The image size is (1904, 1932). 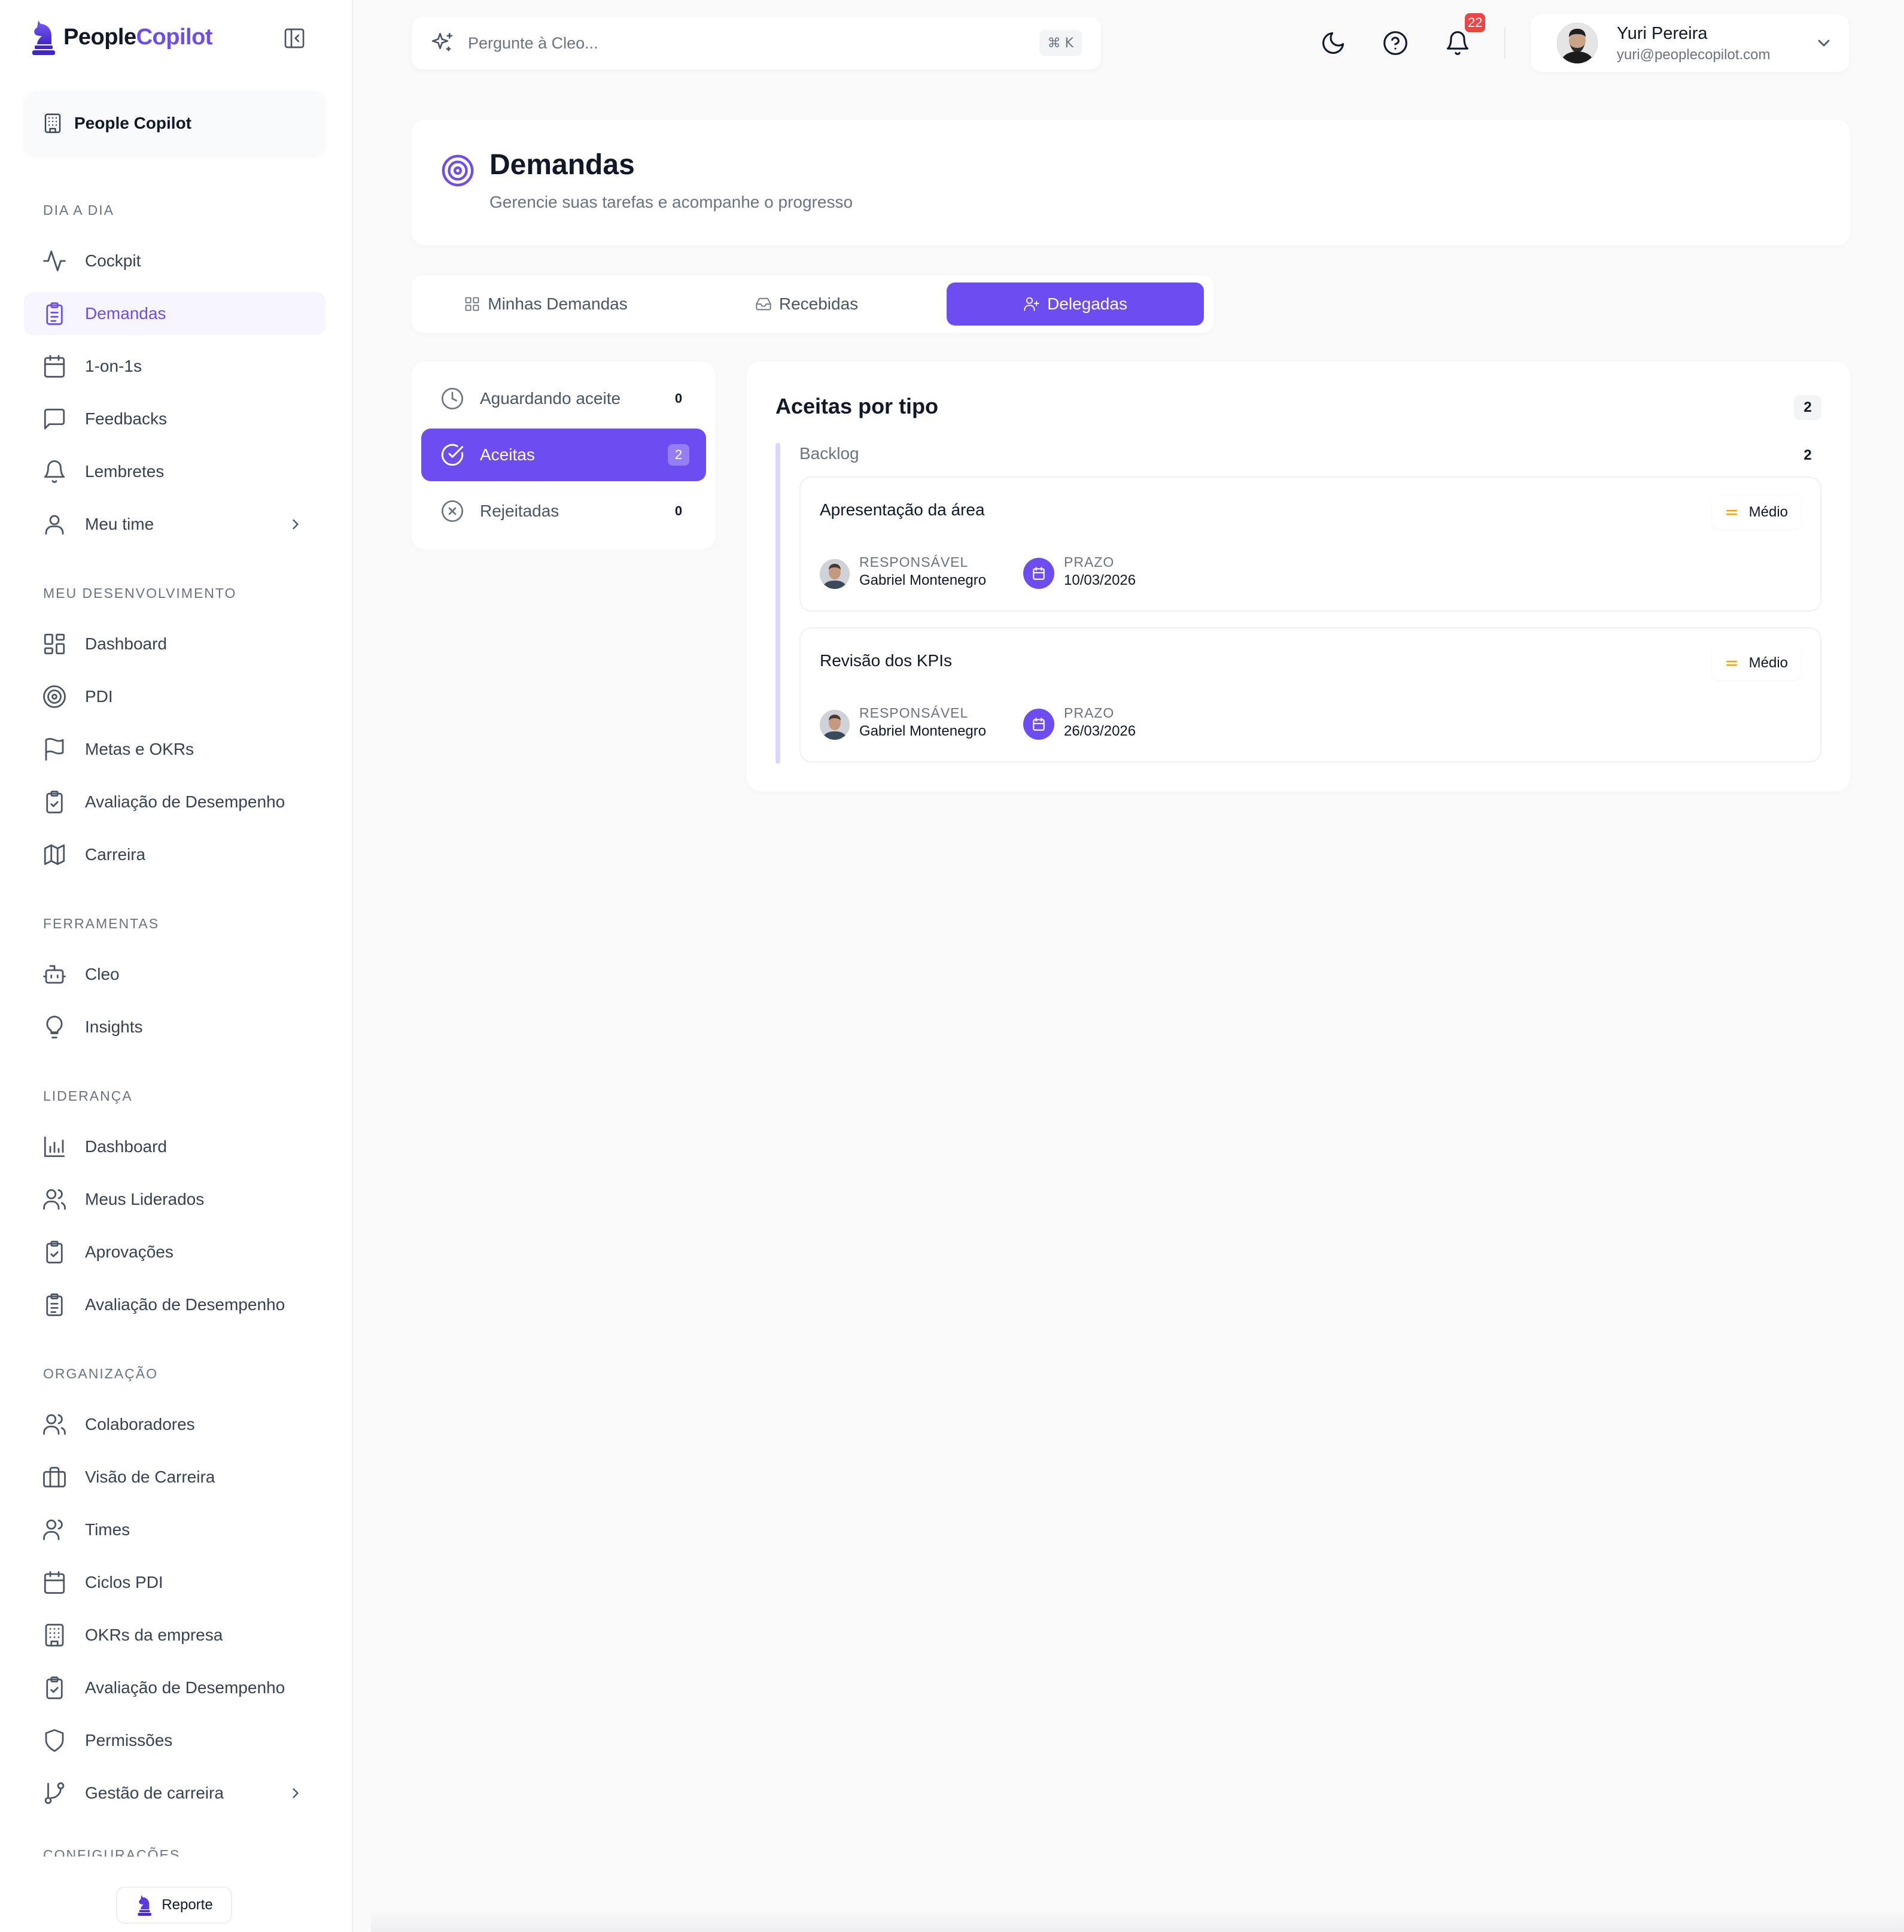 I want to click on map-icon, so click(x=55, y=855).